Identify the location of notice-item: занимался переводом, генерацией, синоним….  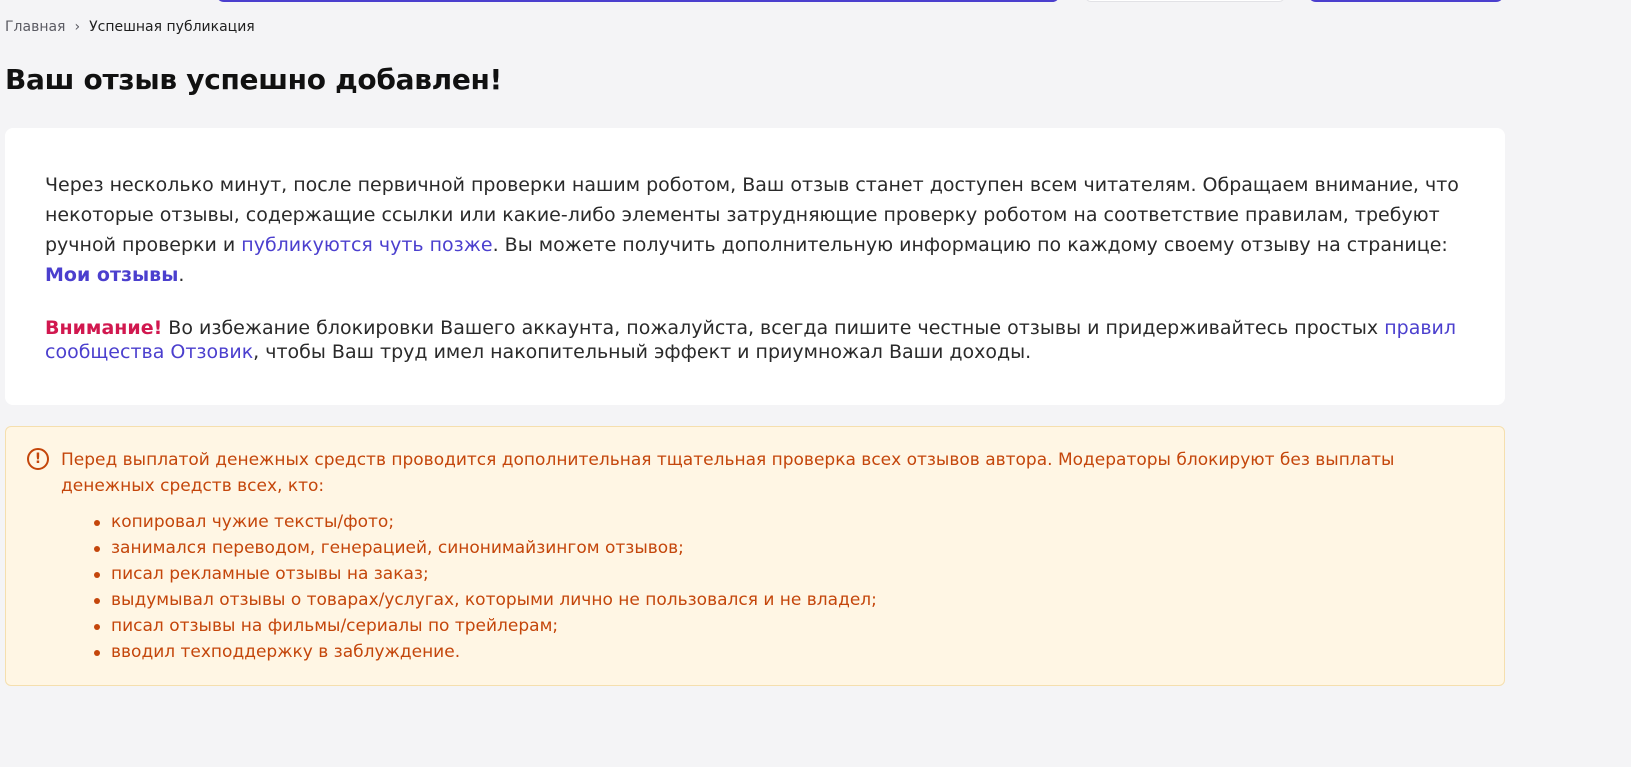
(769, 548).